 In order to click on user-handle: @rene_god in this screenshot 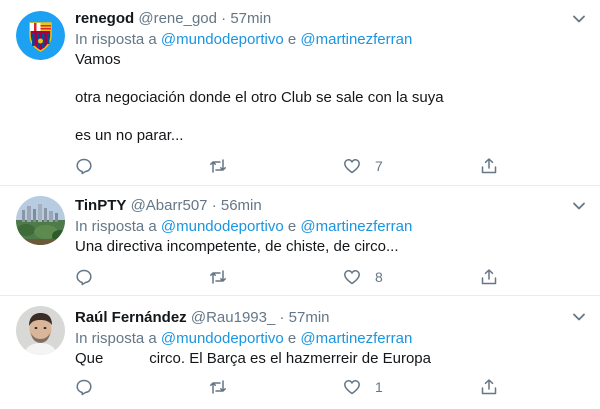, I will do `click(177, 18)`.